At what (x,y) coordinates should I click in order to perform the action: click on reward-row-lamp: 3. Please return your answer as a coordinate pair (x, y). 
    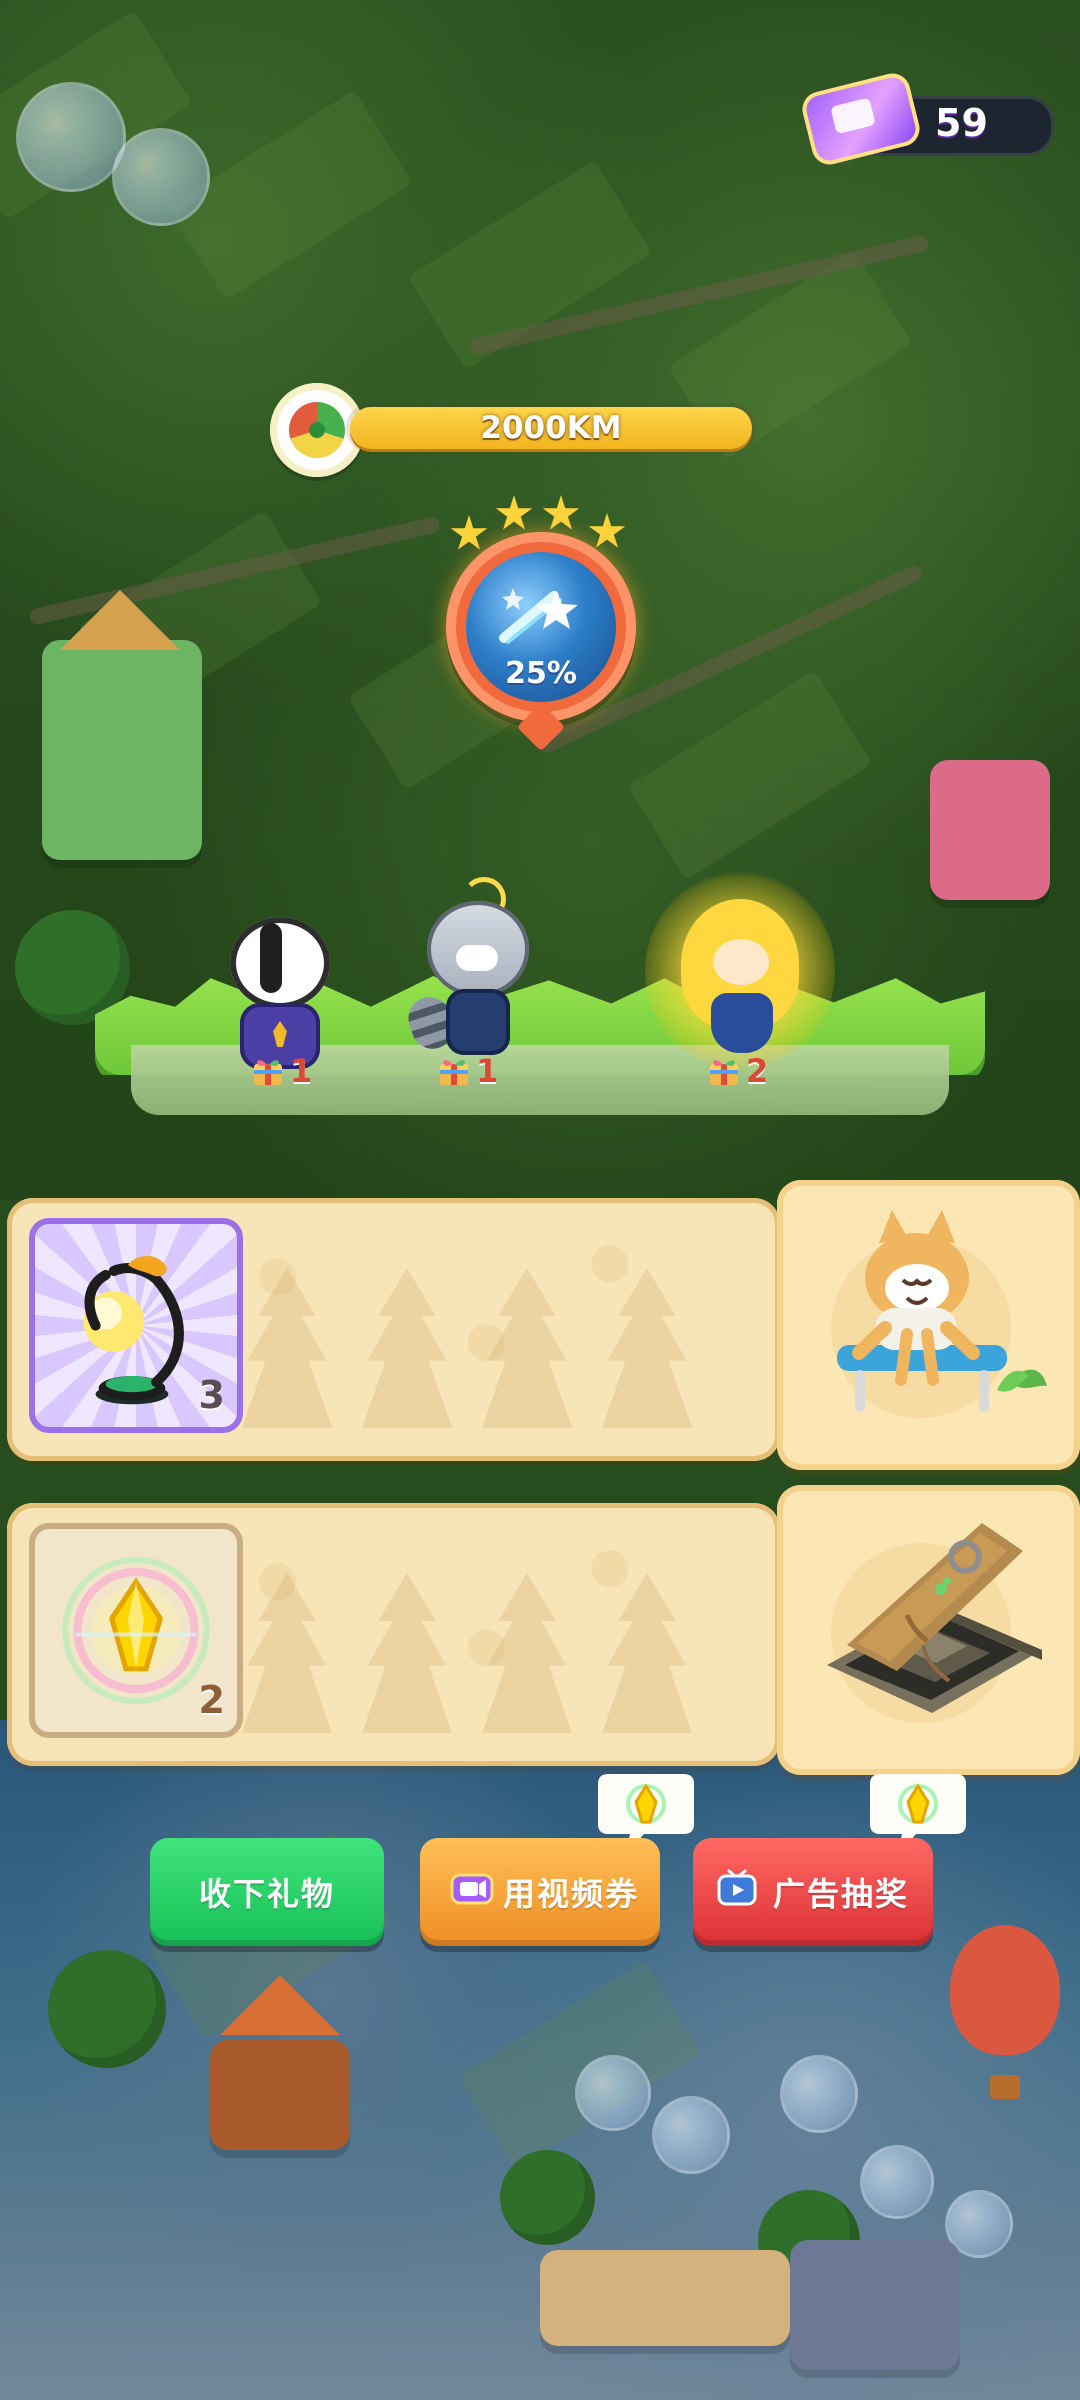
    Looking at the image, I should click on (393, 1329).